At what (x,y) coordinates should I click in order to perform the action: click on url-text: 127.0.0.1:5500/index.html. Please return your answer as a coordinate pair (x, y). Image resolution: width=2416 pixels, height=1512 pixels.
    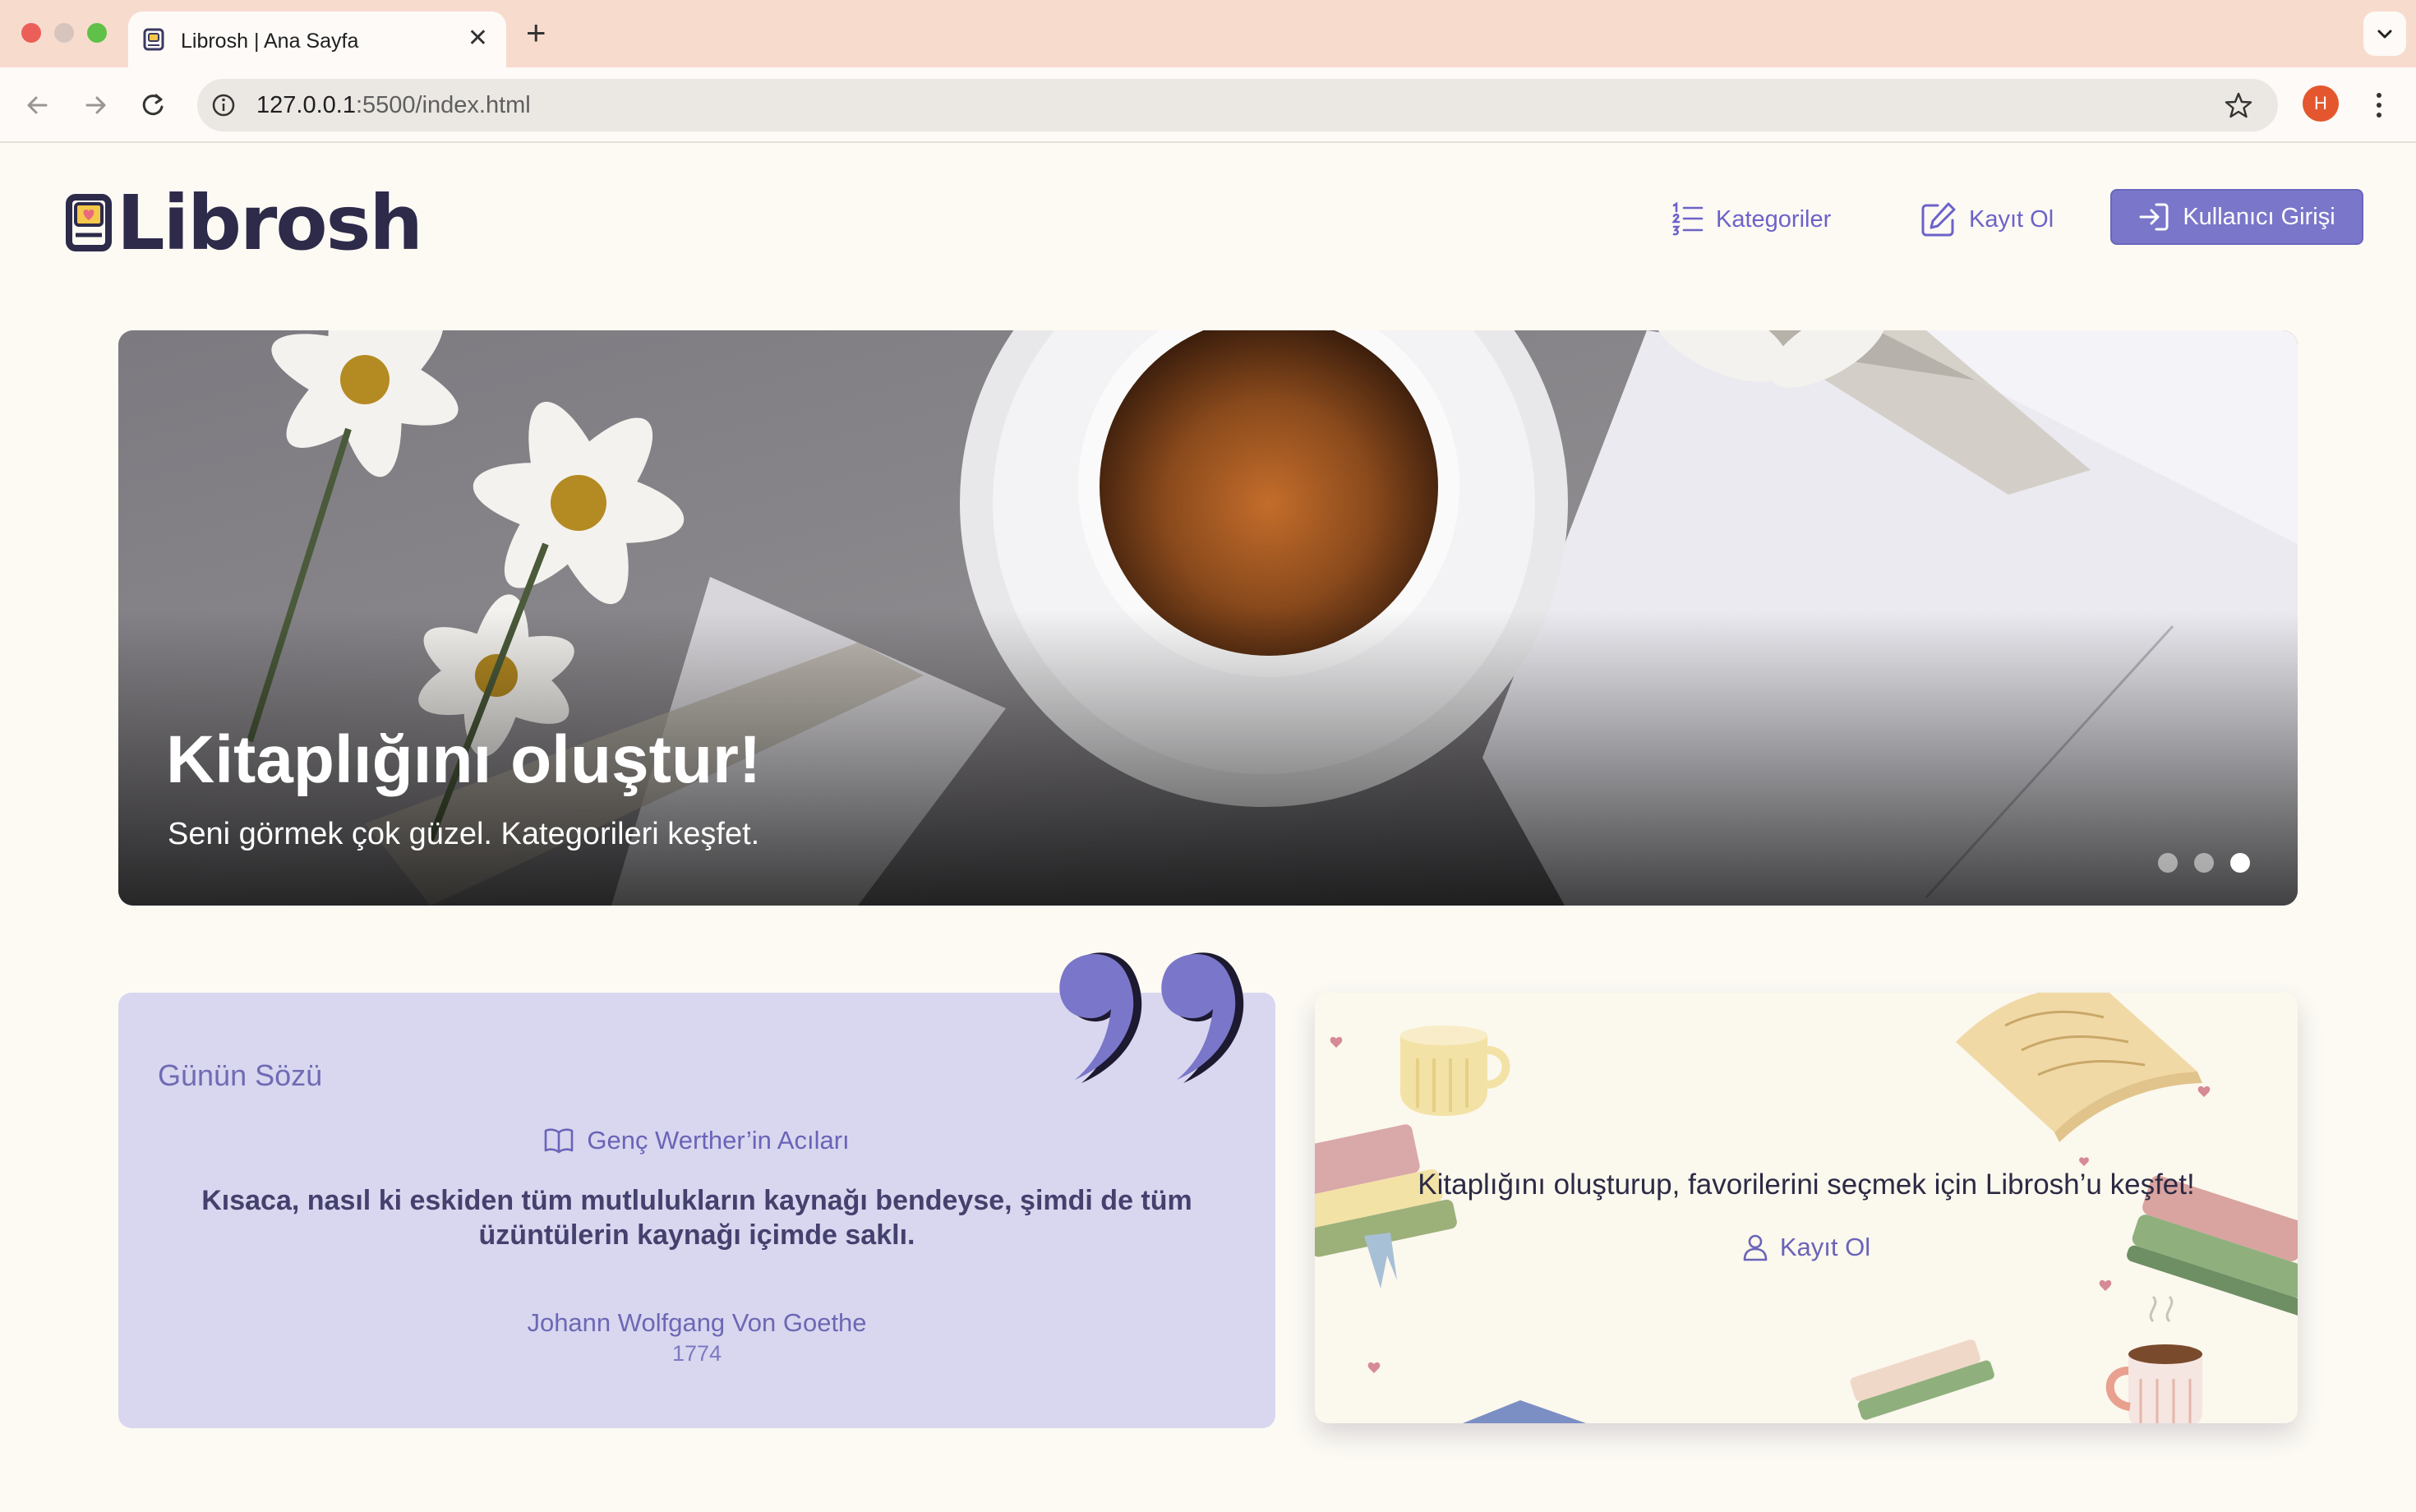
    Looking at the image, I should click on (394, 105).